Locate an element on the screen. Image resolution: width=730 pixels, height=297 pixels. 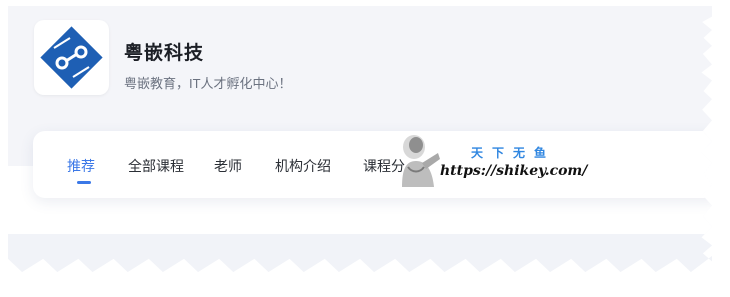
tab-all-courses: 全部课程 is located at coordinates (156, 166).